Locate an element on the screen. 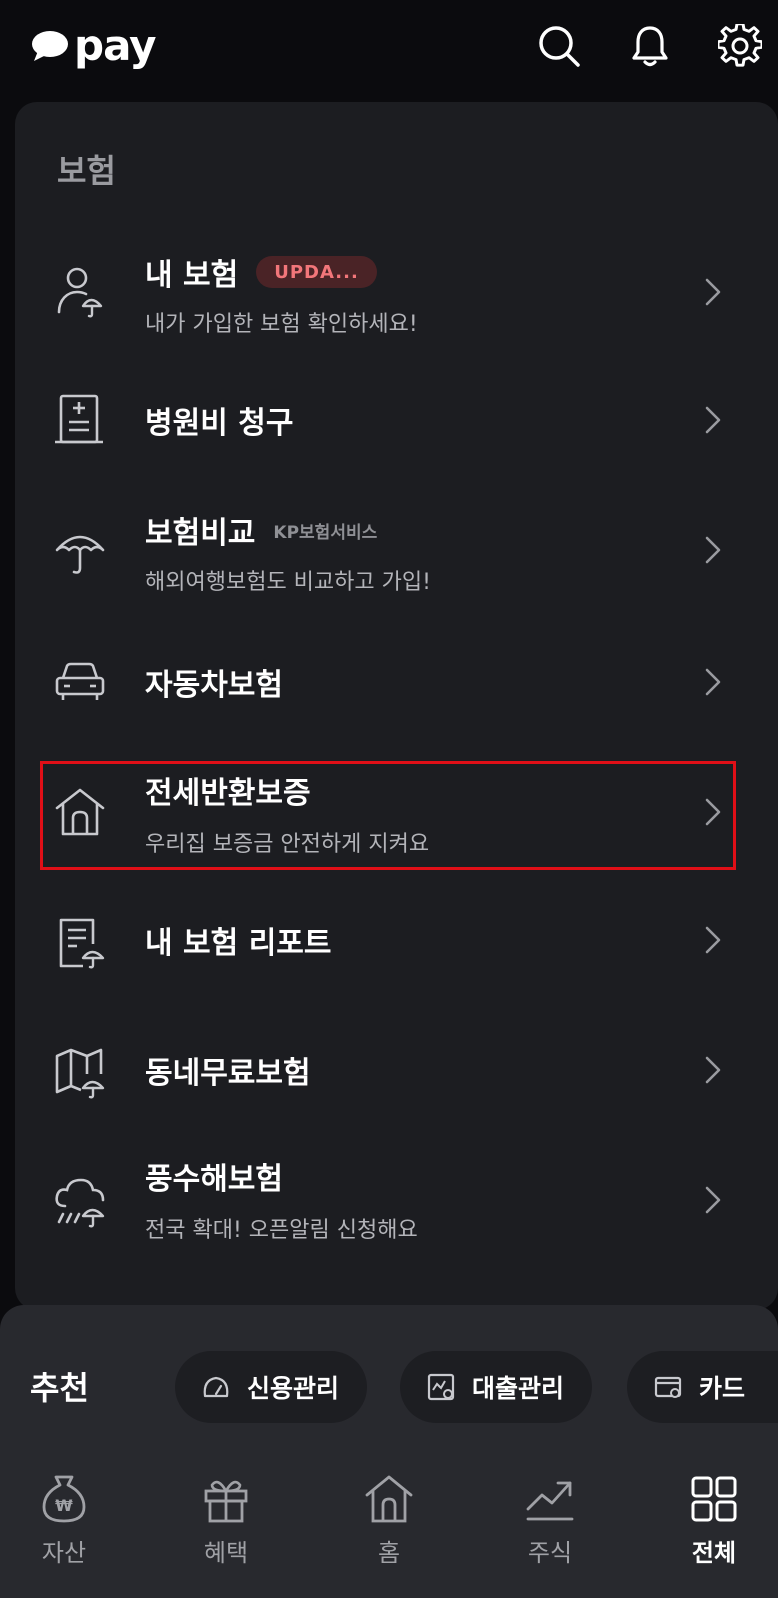  chip-label: 대출관리 is located at coordinates (518, 1388).